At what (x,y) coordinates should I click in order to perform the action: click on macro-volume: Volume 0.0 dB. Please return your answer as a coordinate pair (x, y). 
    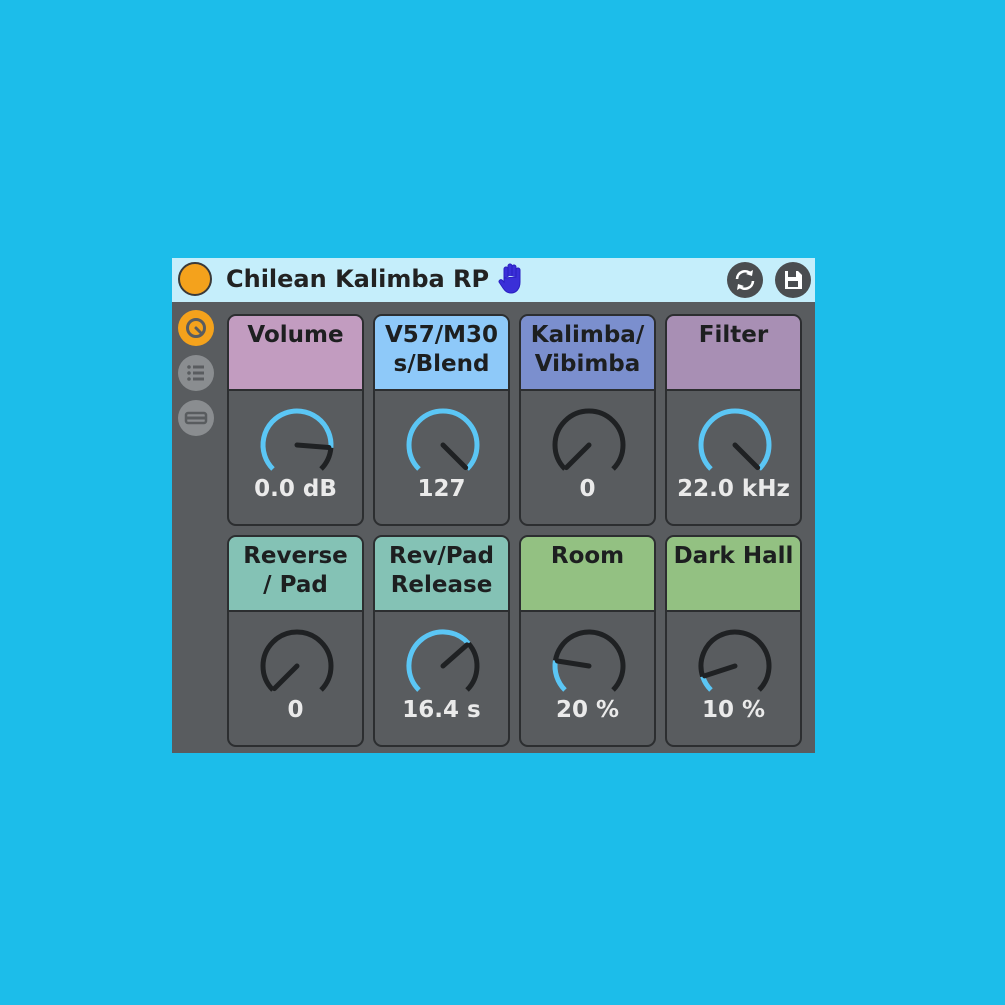
    Looking at the image, I should click on (295, 420).